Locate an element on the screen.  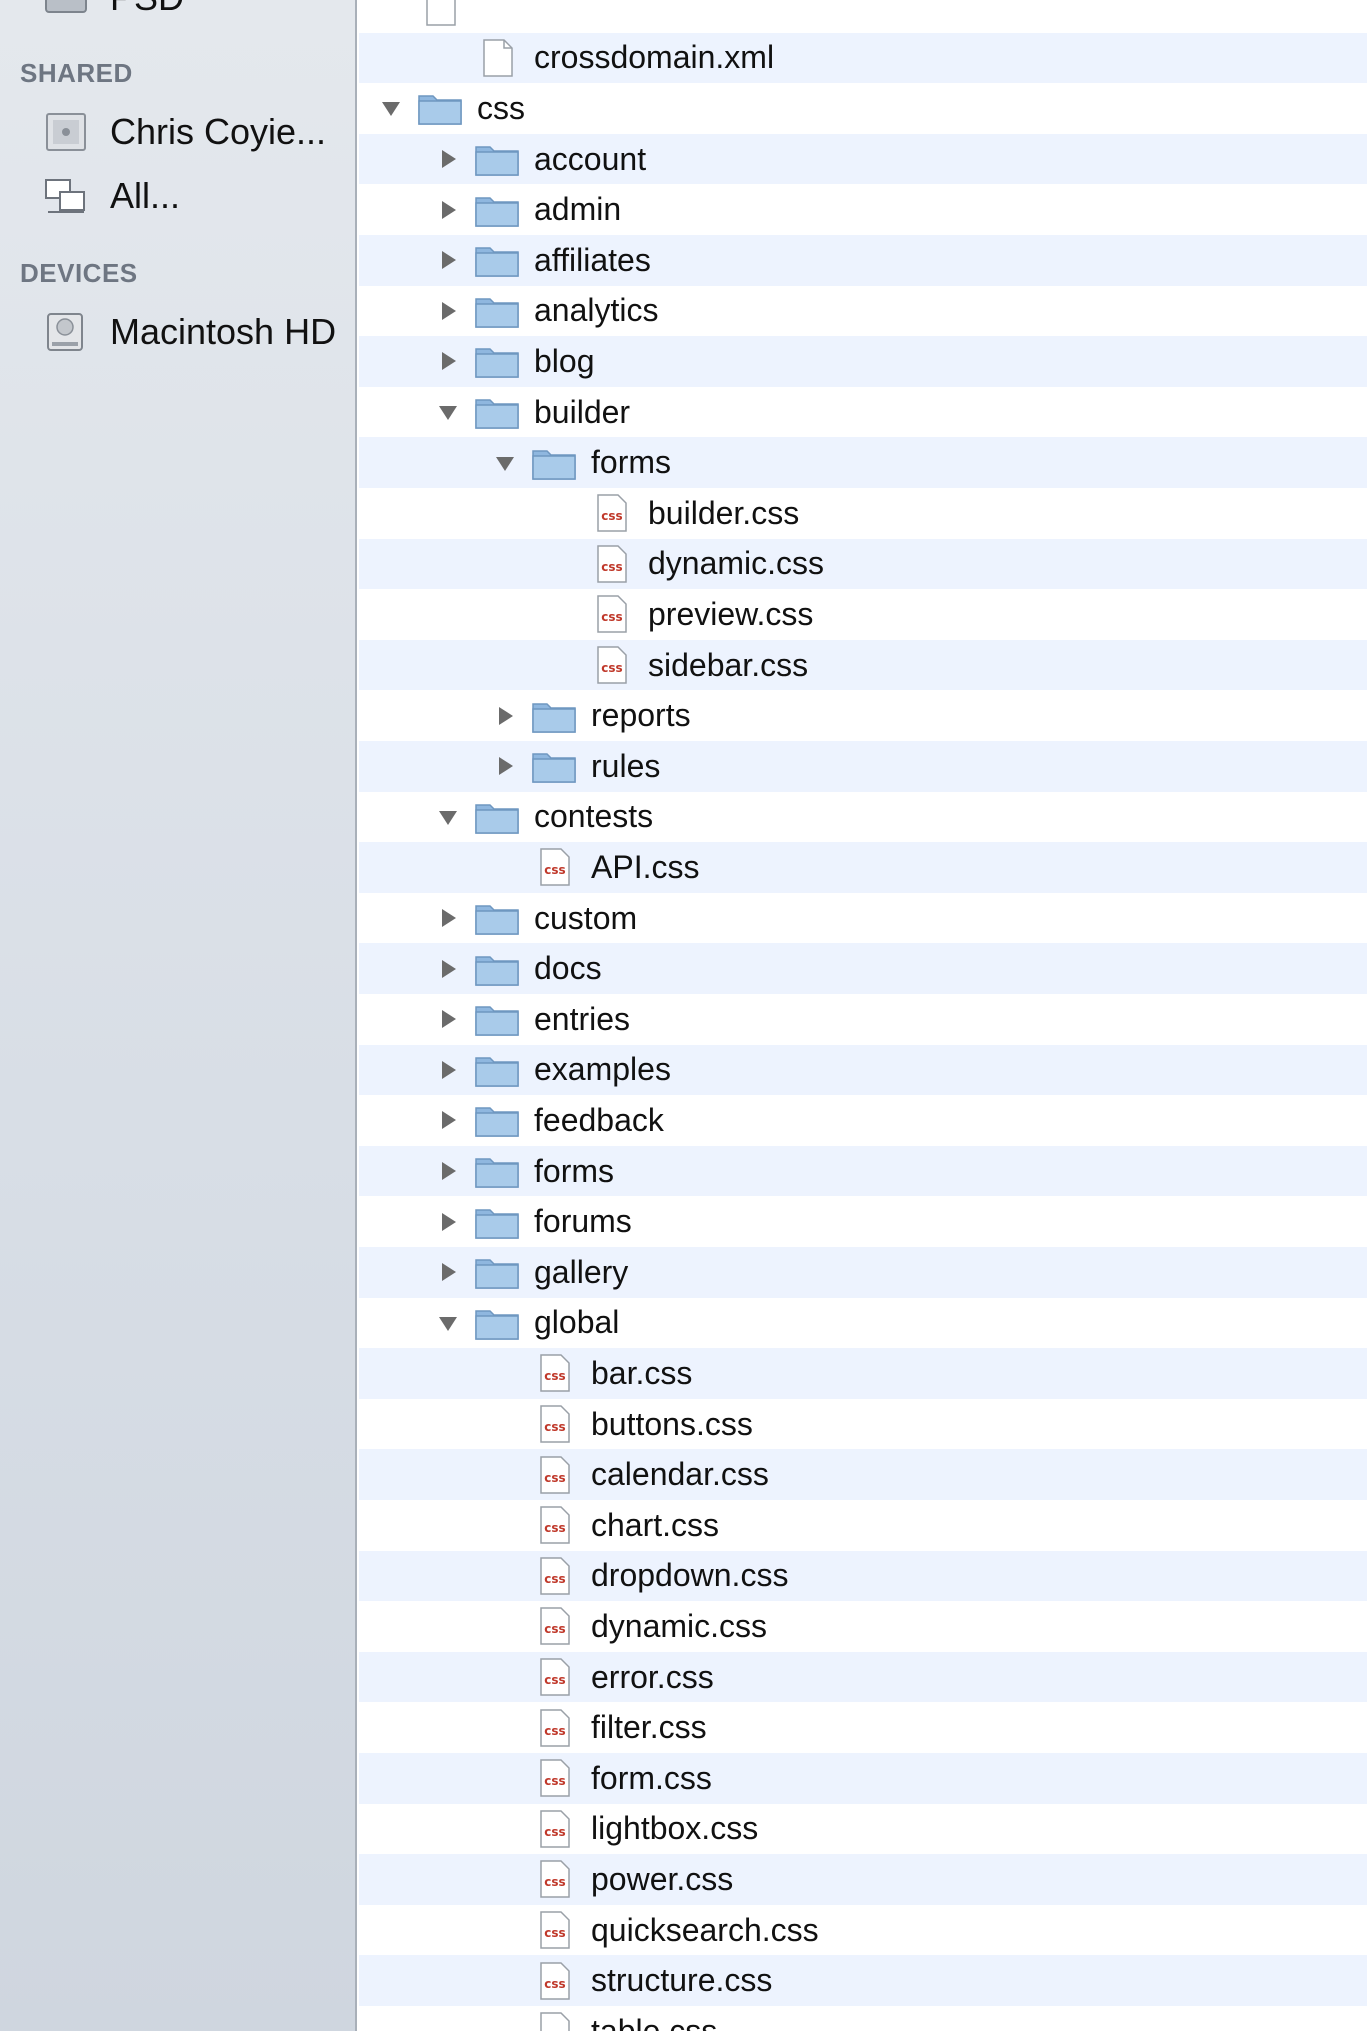
folder-row: global is located at coordinates (863, 1323).